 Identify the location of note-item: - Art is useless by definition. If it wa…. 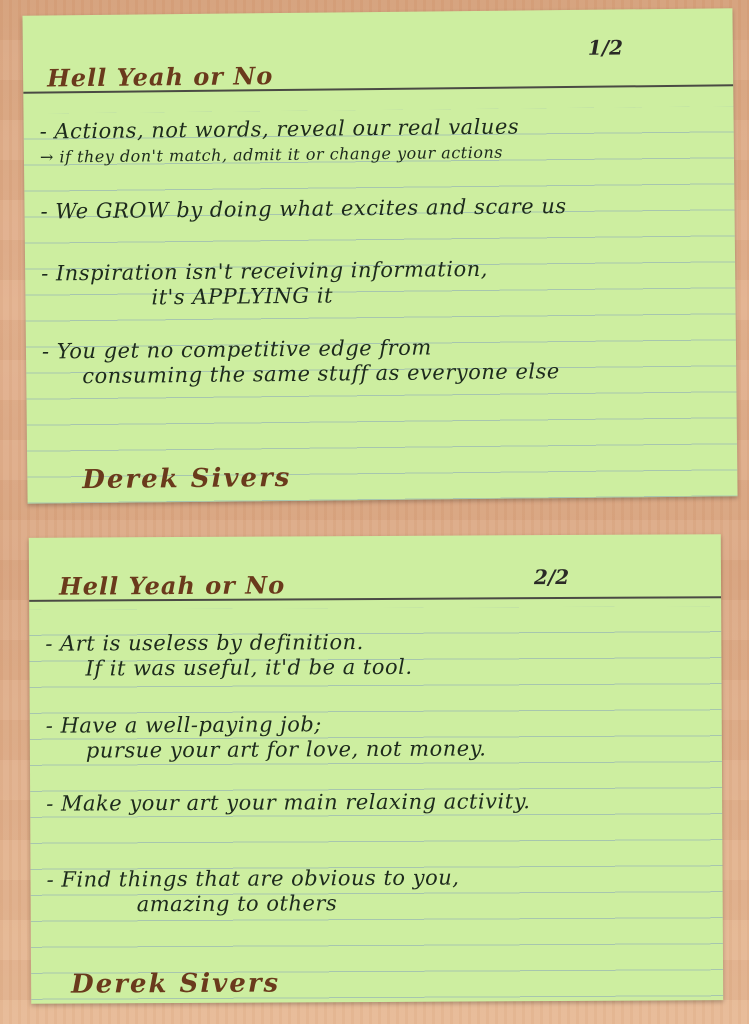
(378, 654).